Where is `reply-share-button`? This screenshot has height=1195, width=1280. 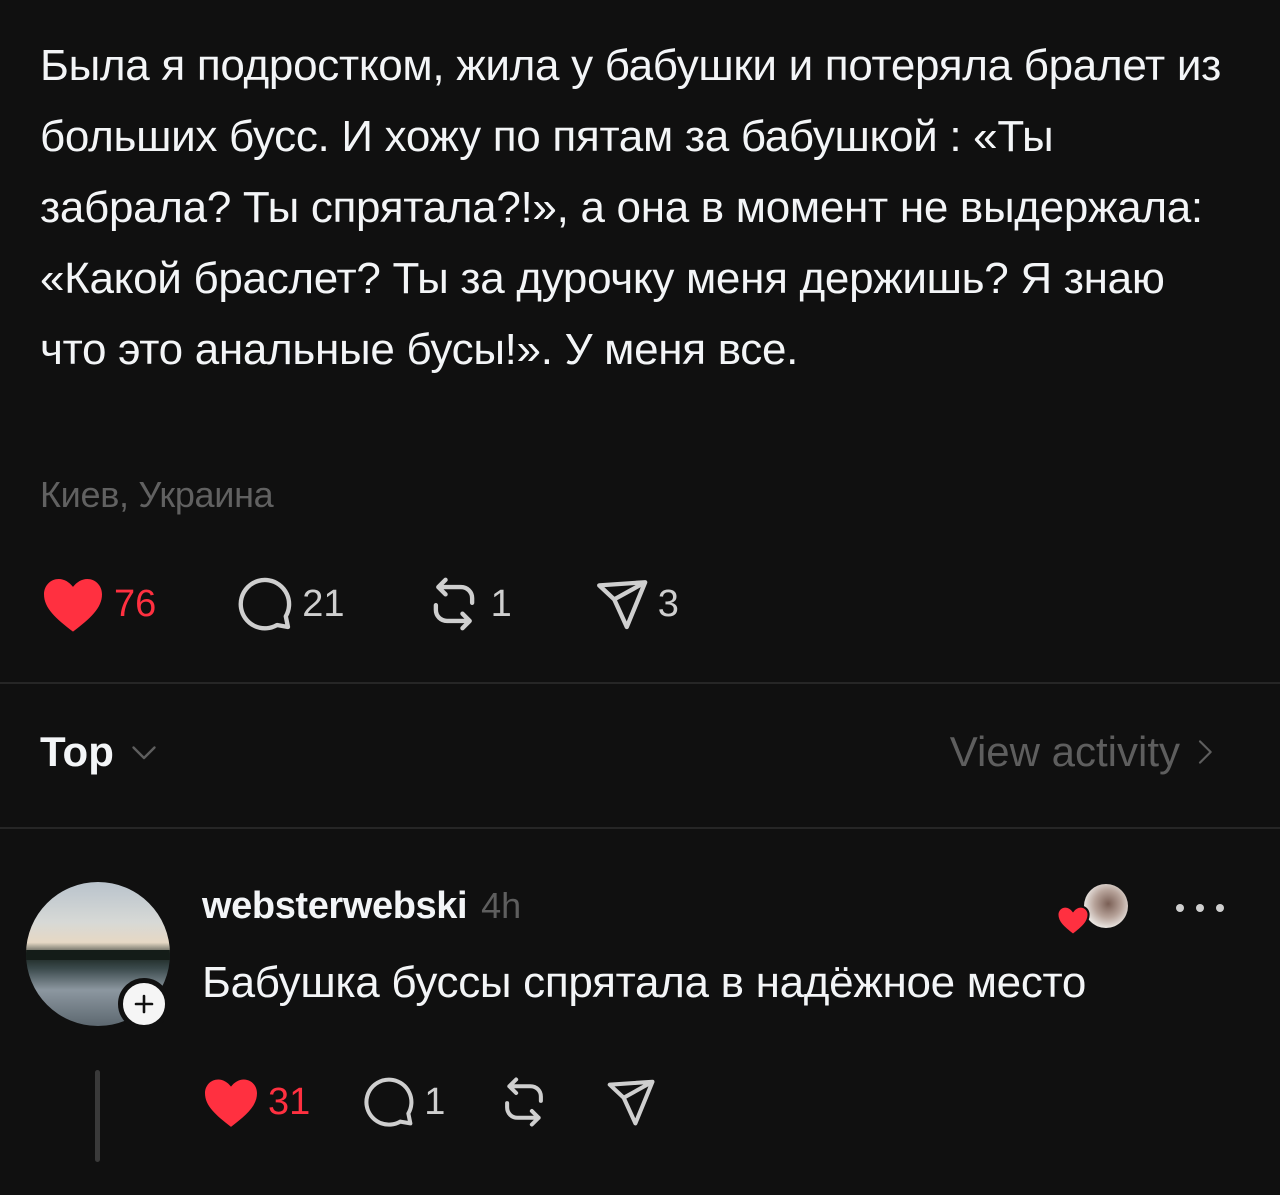 reply-share-button is located at coordinates (630, 1102).